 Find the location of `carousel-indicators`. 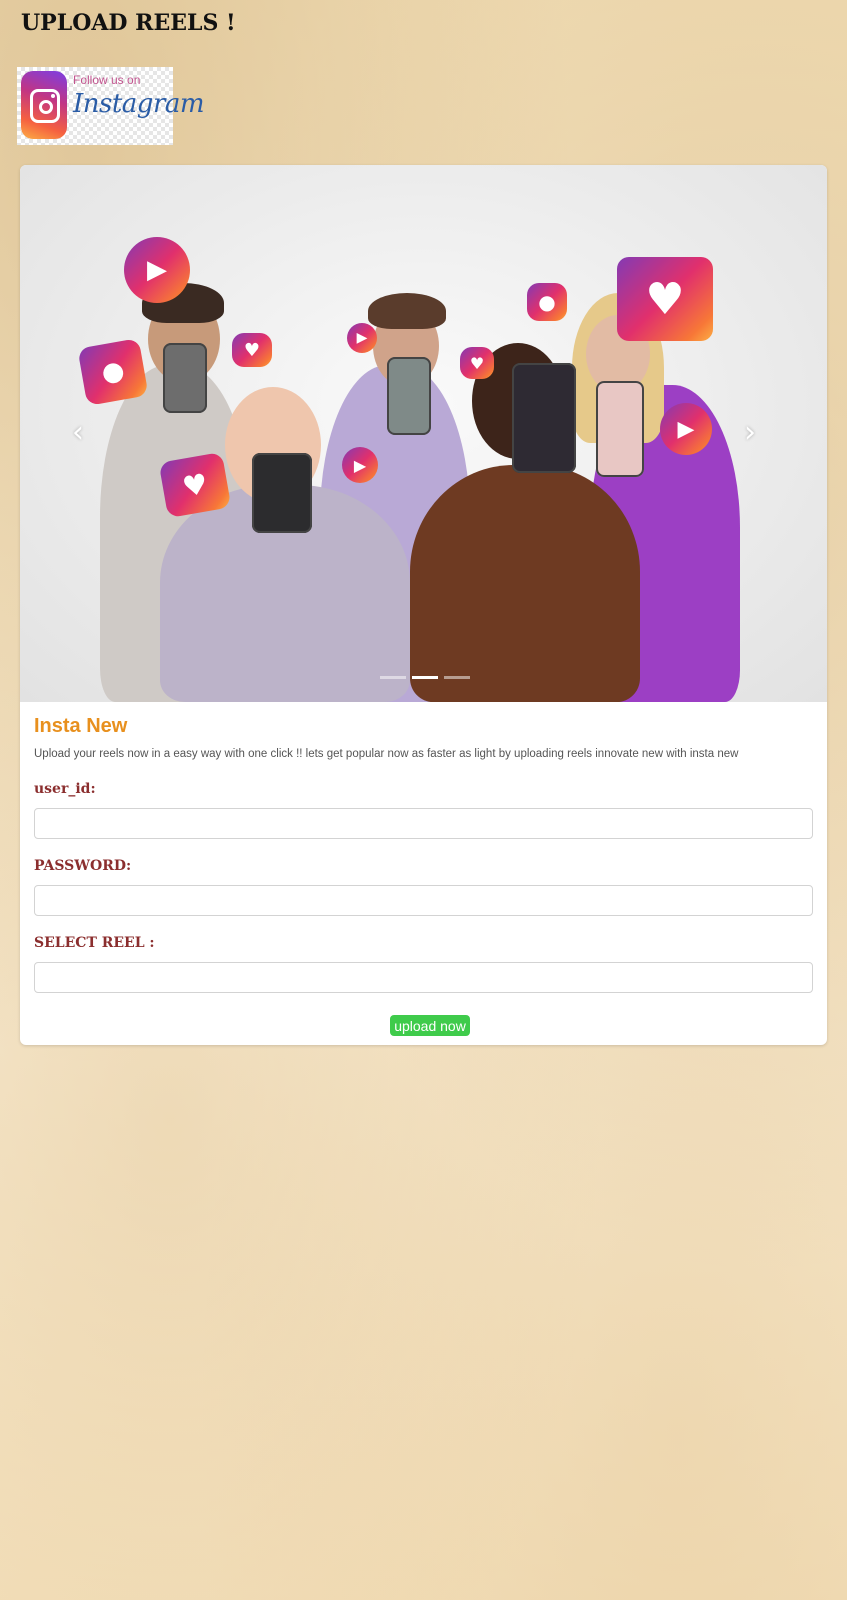

carousel-indicators is located at coordinates (425, 677).